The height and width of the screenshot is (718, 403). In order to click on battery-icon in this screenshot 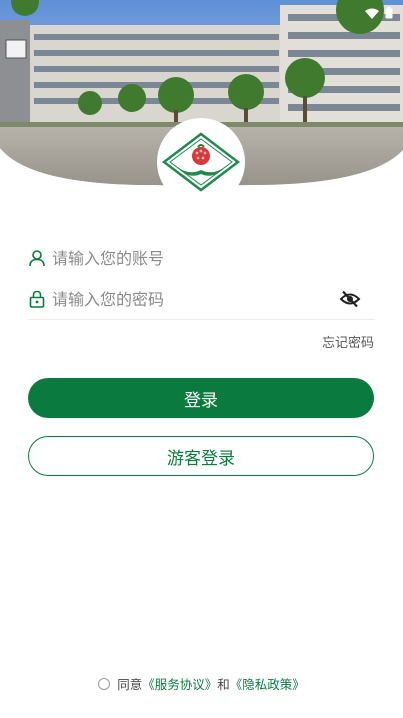, I will do `click(389, 13)`.